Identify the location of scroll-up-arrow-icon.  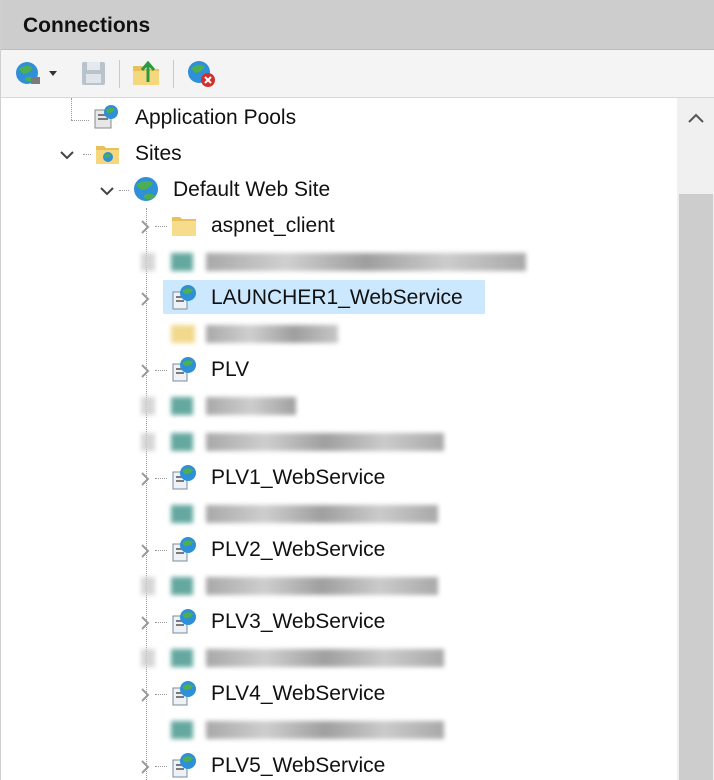
(695, 118).